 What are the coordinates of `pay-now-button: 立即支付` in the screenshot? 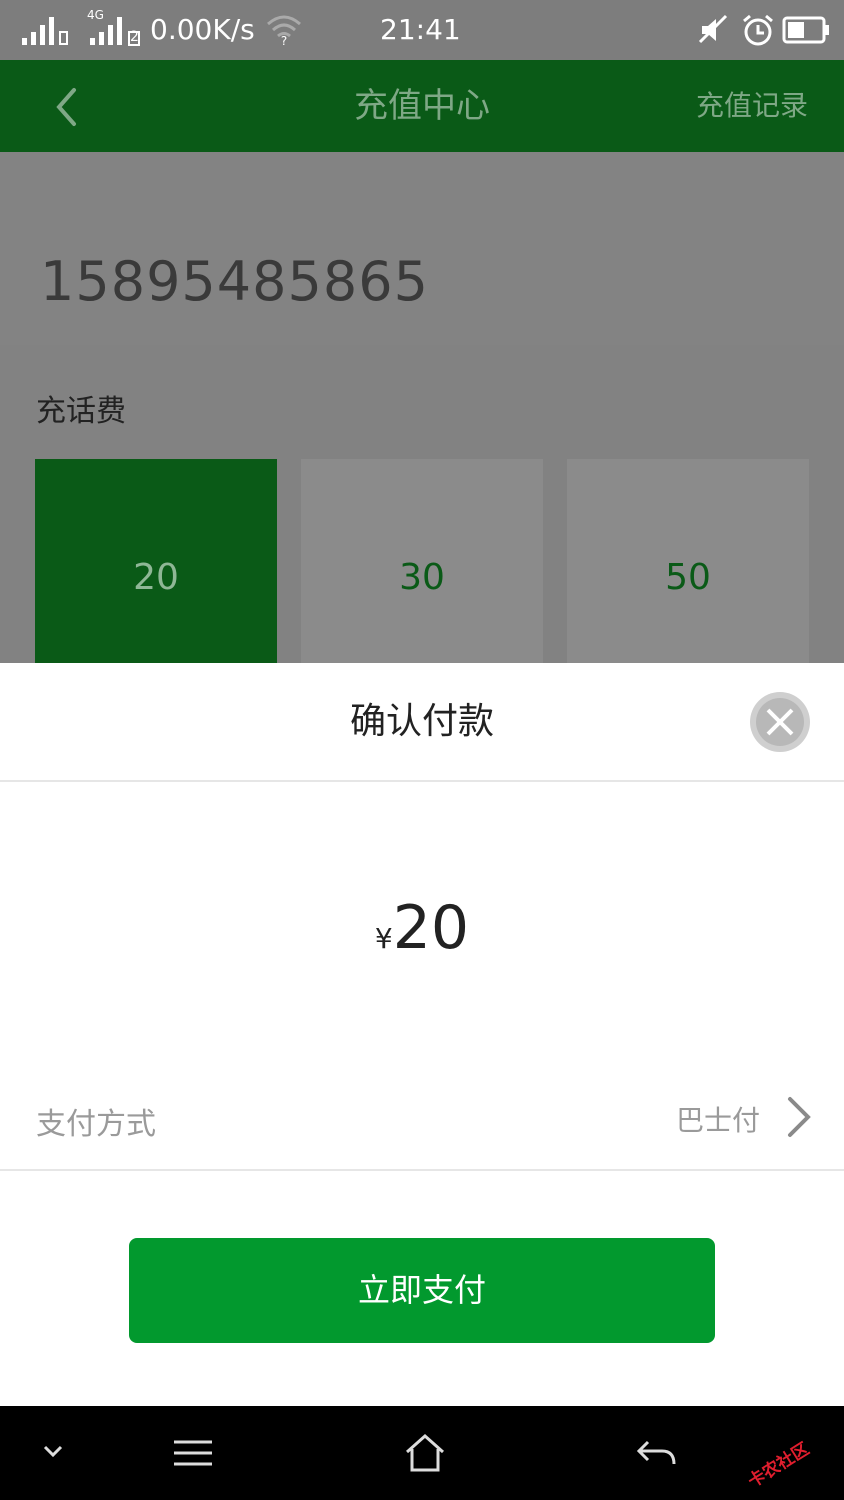 It's located at (422, 1290).